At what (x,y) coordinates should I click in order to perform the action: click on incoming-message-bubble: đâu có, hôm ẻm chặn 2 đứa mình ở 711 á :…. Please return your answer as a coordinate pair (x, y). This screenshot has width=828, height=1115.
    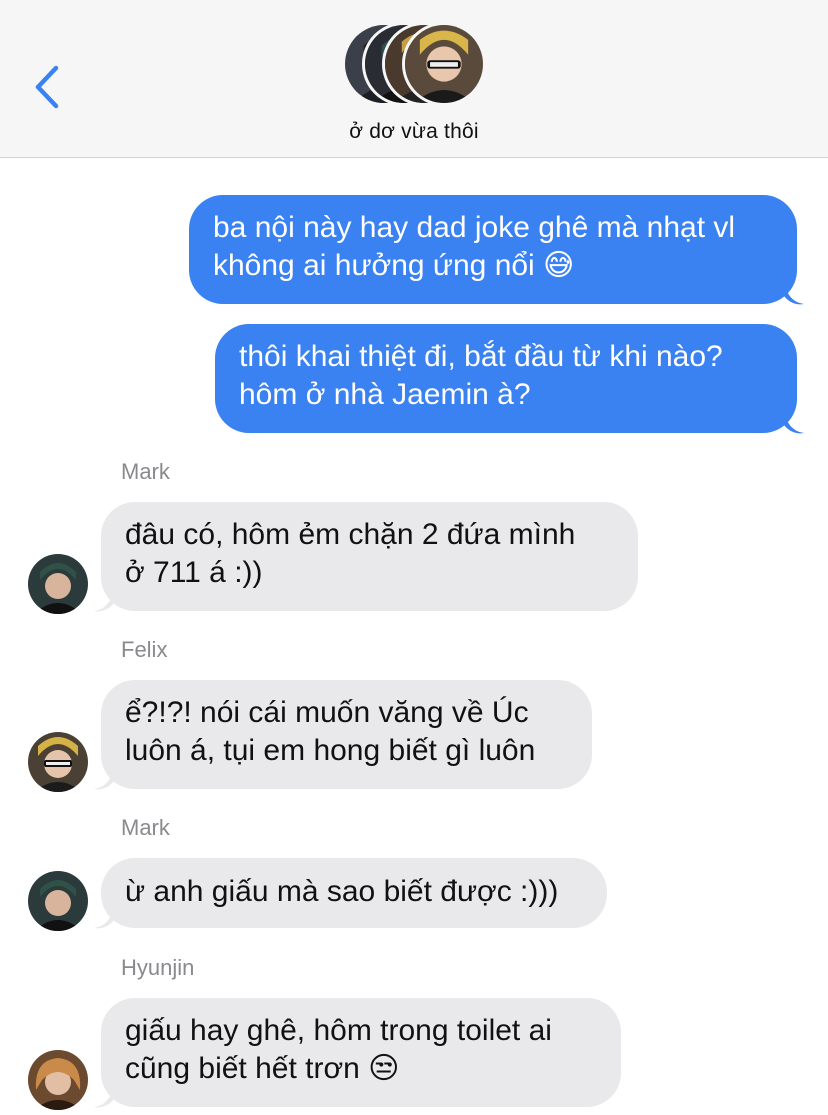
    Looking at the image, I should click on (369, 556).